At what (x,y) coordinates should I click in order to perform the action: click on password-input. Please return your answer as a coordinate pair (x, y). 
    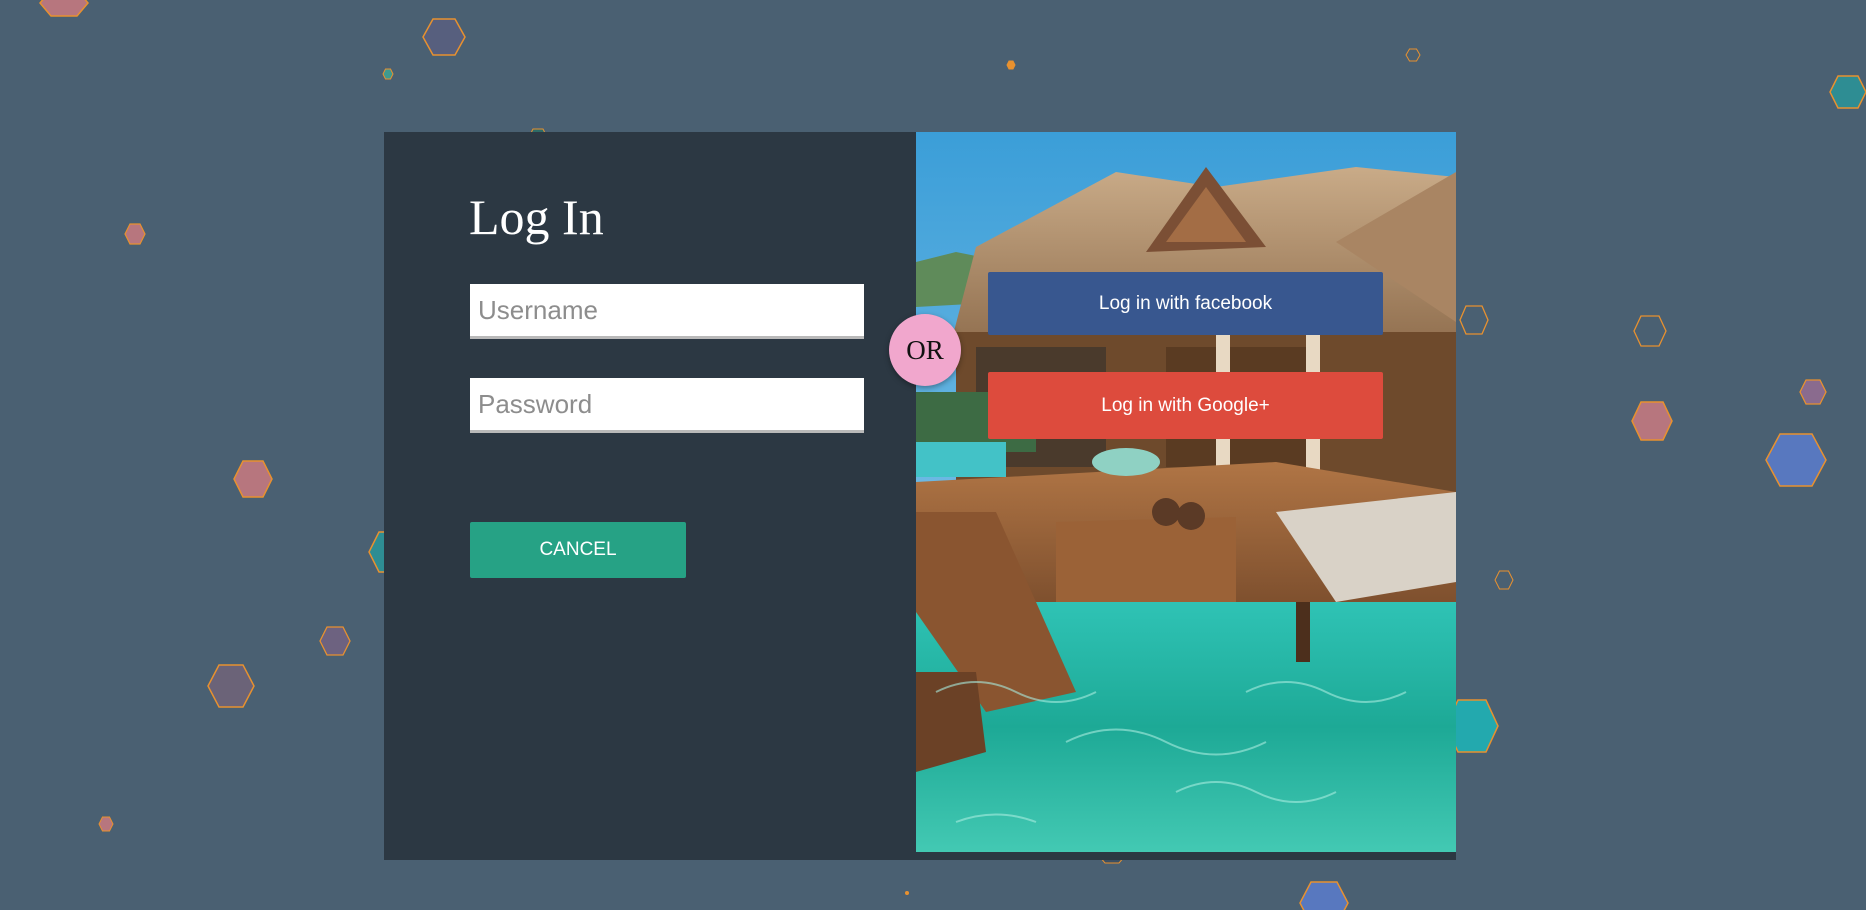
    Looking at the image, I should click on (667, 405).